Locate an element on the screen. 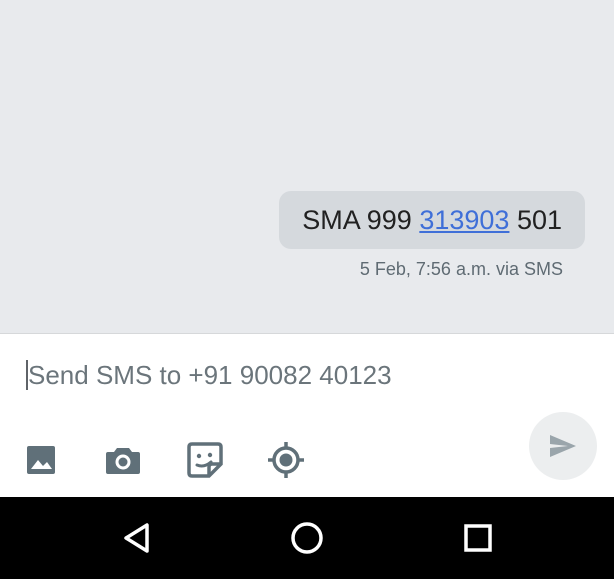 This screenshot has width=614, height=579. message-input: Send SMS to +91 90082 40123 is located at coordinates (261, 375).